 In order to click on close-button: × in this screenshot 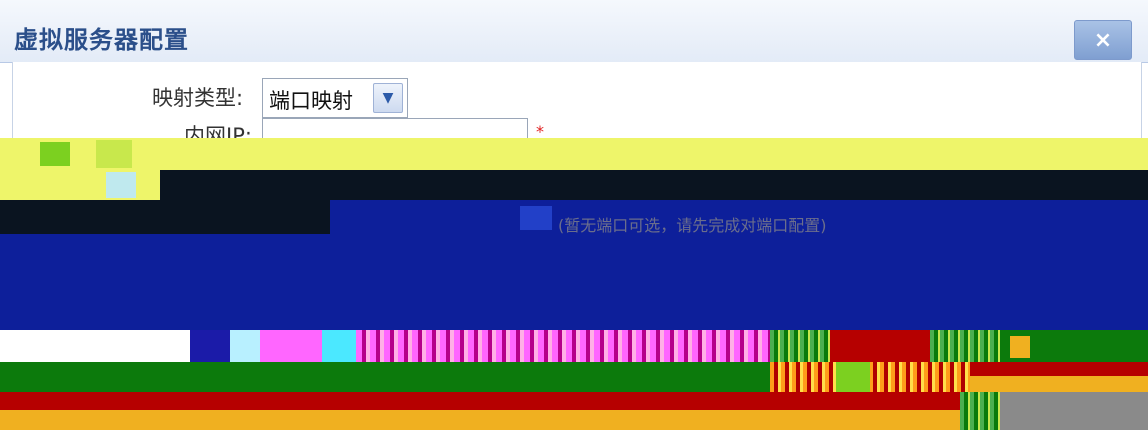, I will do `click(1103, 40)`.